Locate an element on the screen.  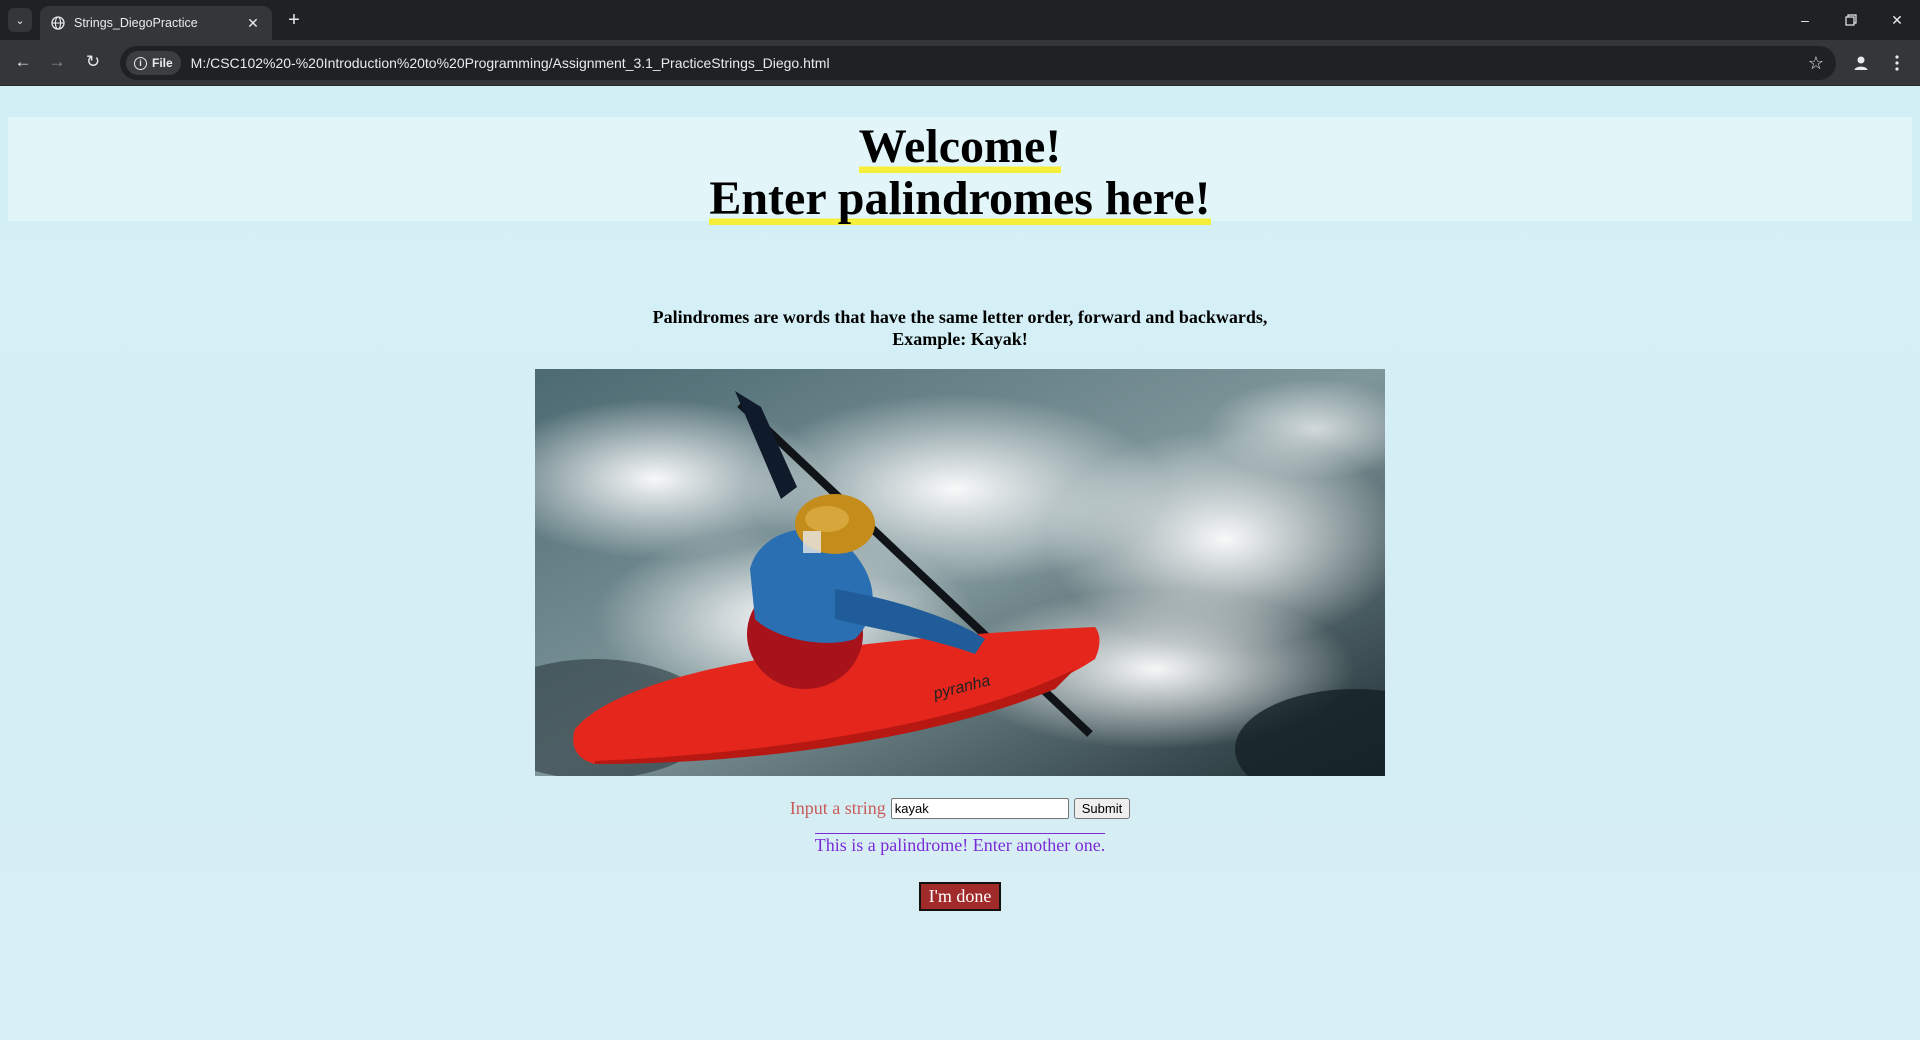
browser-tab: Strings_DiegoPractice ✕ is located at coordinates (156, 23).